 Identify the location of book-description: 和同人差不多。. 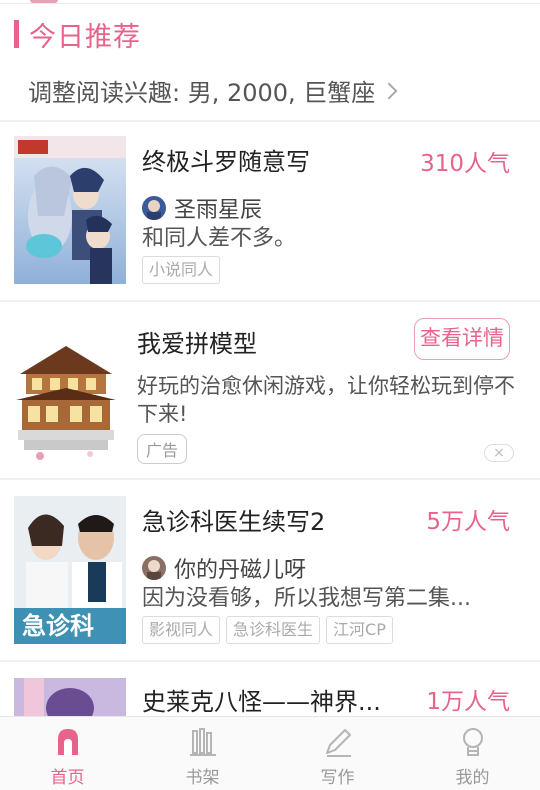
(219, 238).